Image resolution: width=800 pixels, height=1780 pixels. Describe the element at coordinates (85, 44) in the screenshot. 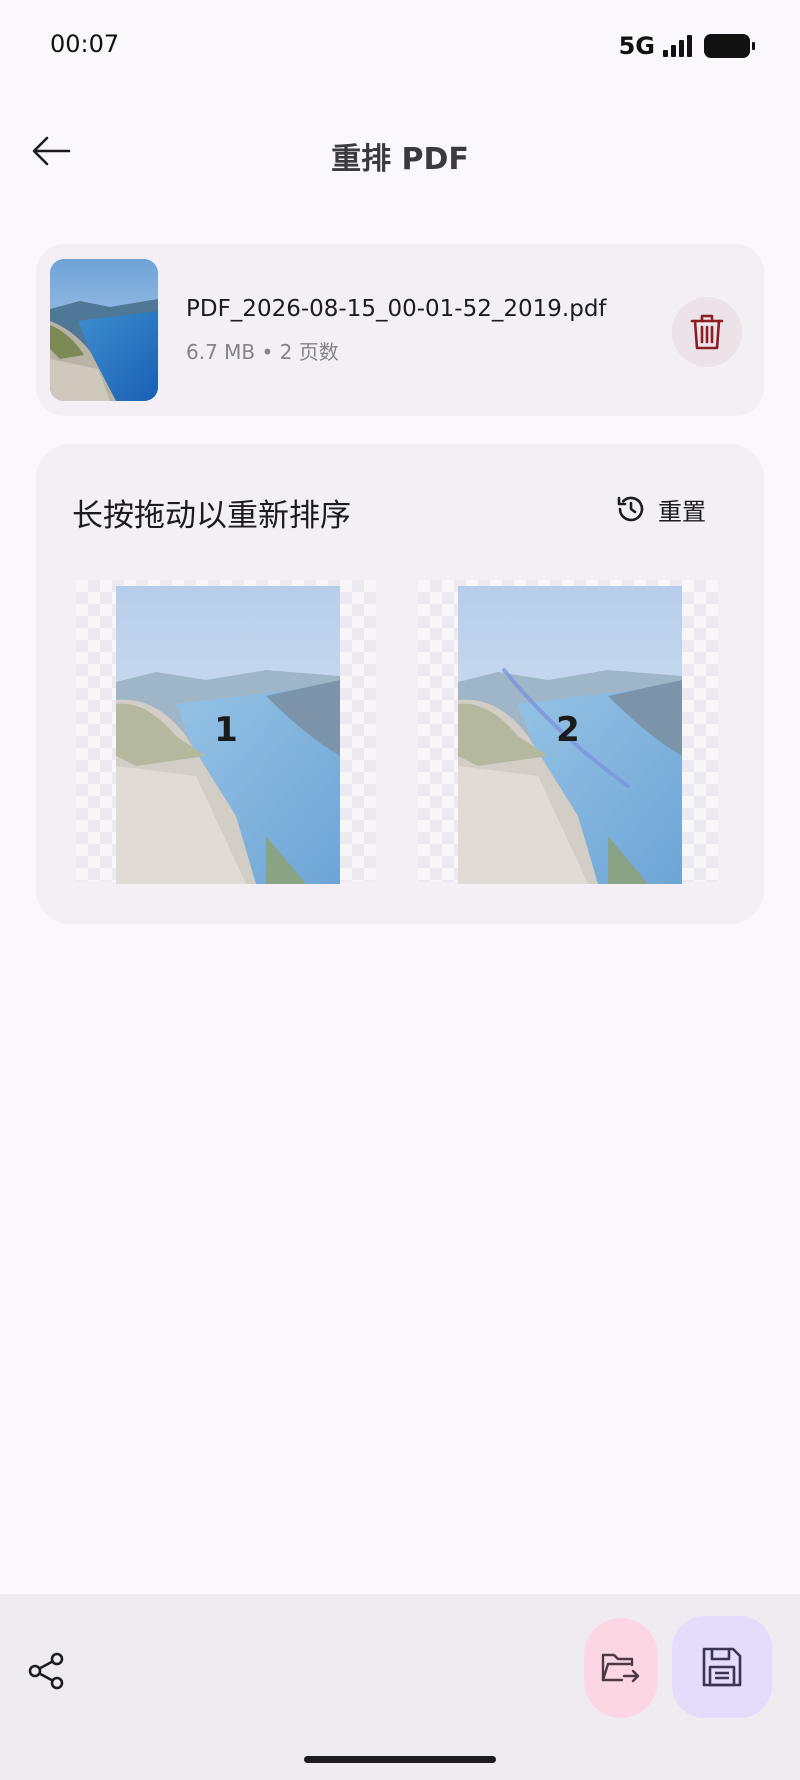

I see `status-time: 00:07` at that location.